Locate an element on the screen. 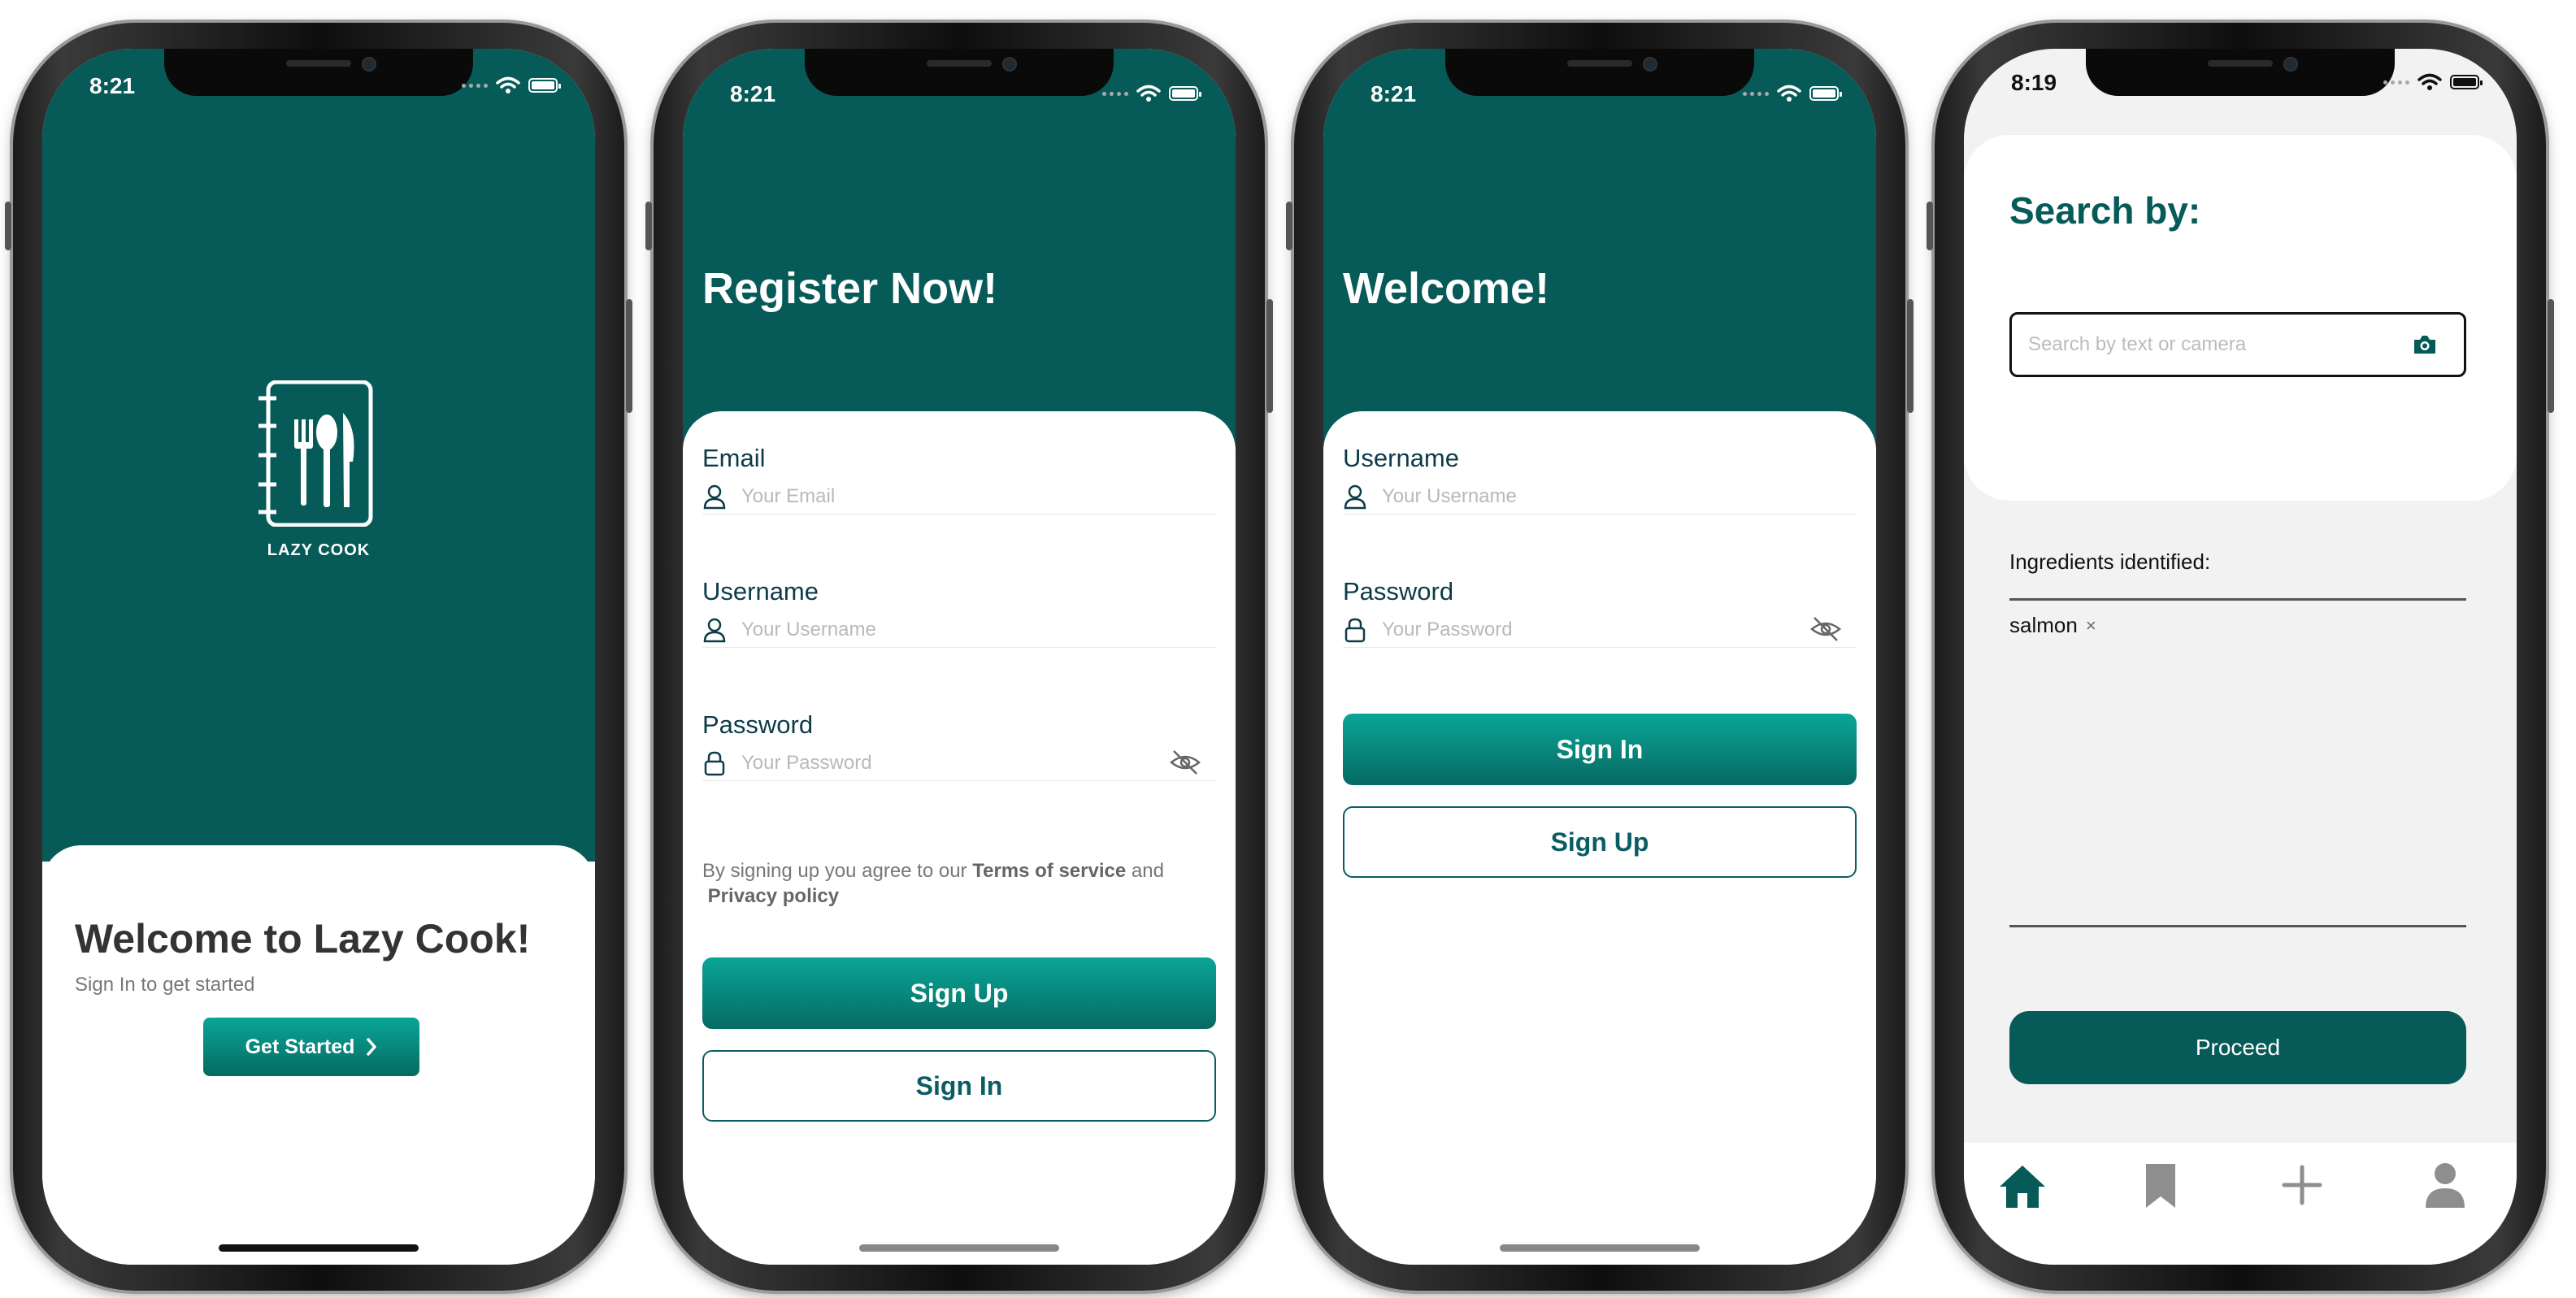 The width and height of the screenshot is (2576, 1298). email-field: Your Email is located at coordinates (959, 497).